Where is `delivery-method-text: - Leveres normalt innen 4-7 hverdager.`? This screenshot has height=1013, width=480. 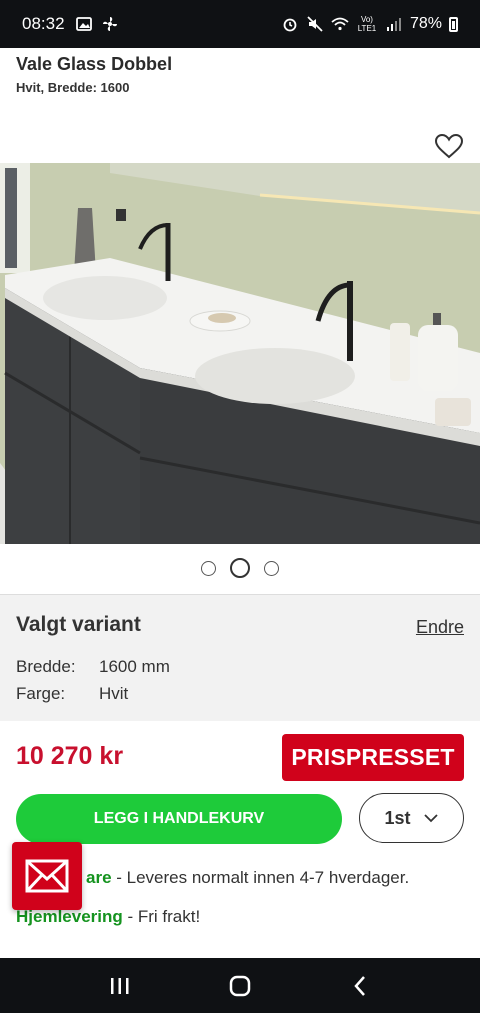 delivery-method-text: - Leveres normalt innen 4-7 hverdager. is located at coordinates (260, 877).